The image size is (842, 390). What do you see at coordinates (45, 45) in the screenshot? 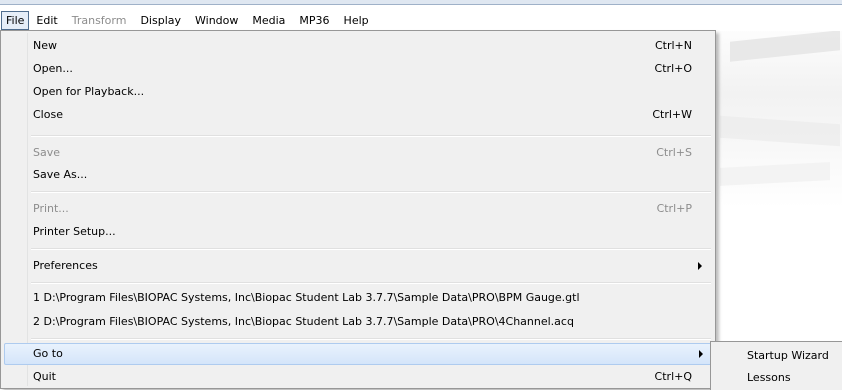
I see `menu-item-label: New` at bounding box center [45, 45].